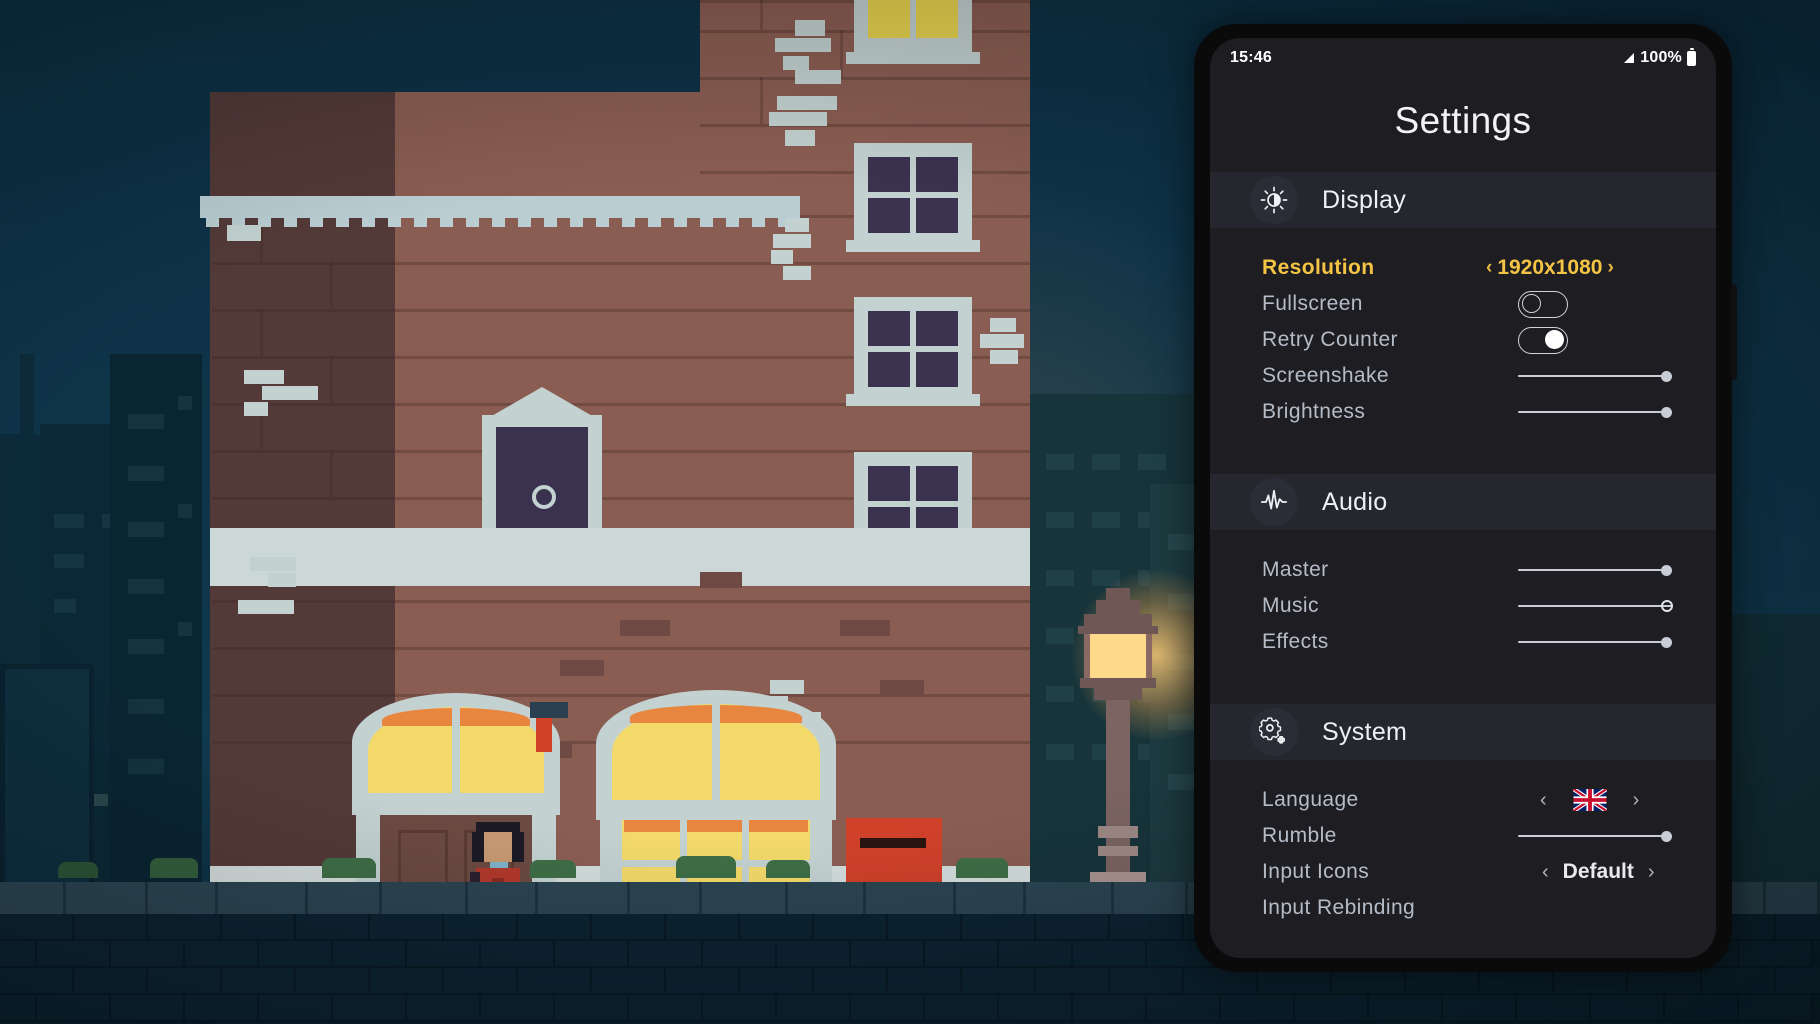 This screenshot has height=1024, width=1820. What do you see at coordinates (549, 710) in the screenshot?
I see `wall-bracket` at bounding box center [549, 710].